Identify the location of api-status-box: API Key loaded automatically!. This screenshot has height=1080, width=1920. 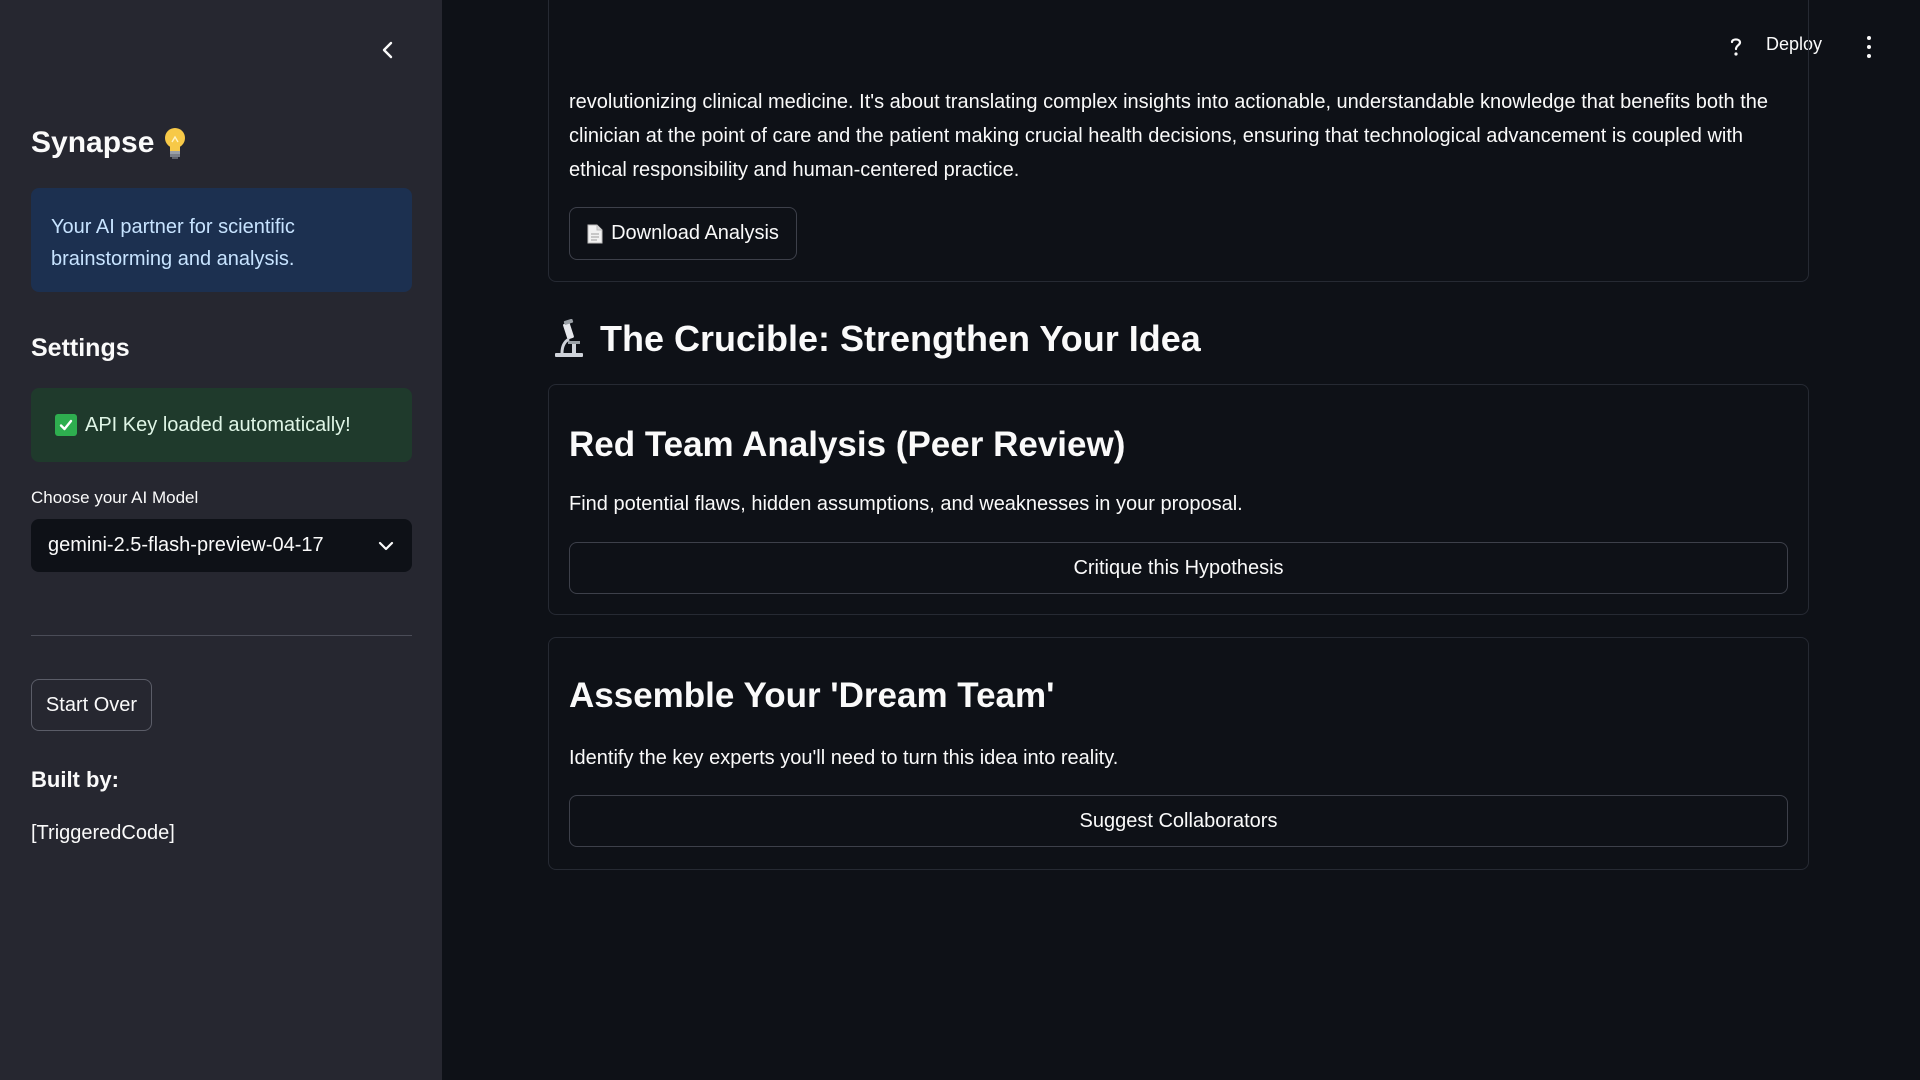
(221, 425).